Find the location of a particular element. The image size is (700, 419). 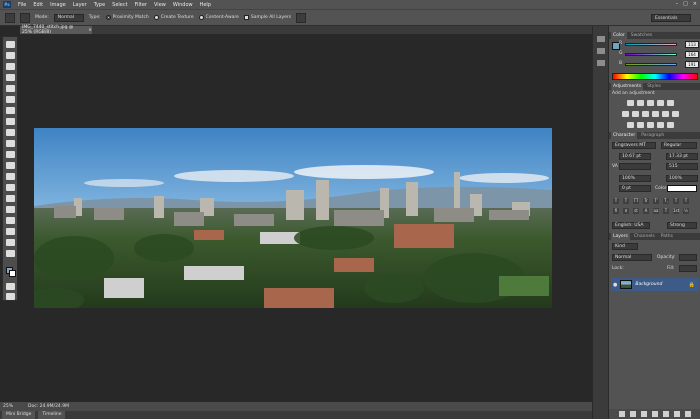

menu-help: Help is located at coordinates (205, 5).